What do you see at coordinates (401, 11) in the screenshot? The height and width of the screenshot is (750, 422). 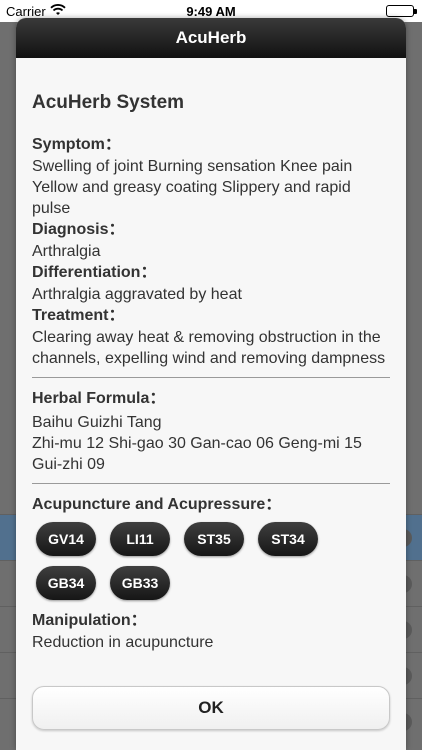 I see `battery-icon` at bounding box center [401, 11].